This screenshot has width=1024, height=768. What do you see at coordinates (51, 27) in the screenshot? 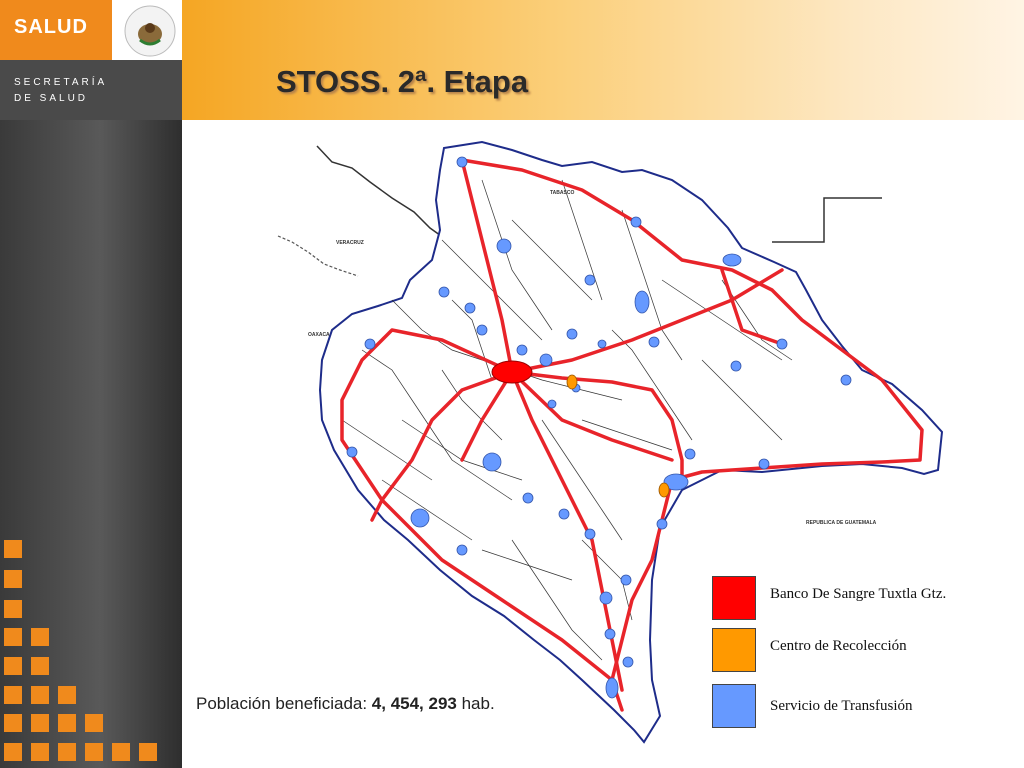
I see `salud-logo-text: SALUD` at bounding box center [51, 27].